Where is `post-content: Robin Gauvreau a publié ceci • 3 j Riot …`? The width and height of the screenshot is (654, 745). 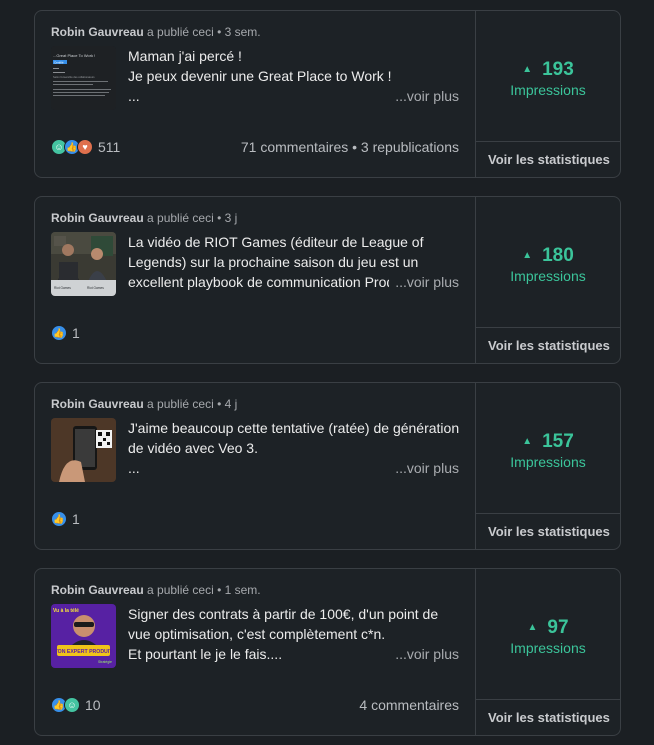 post-content: Robin Gauvreau a publié ceci • 3 j Riot … is located at coordinates (255, 280).